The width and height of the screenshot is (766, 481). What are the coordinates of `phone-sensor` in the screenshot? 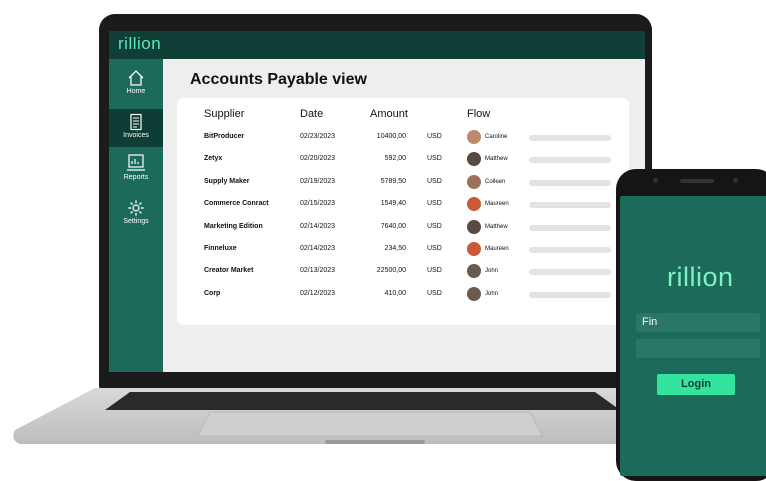 It's located at (735, 180).